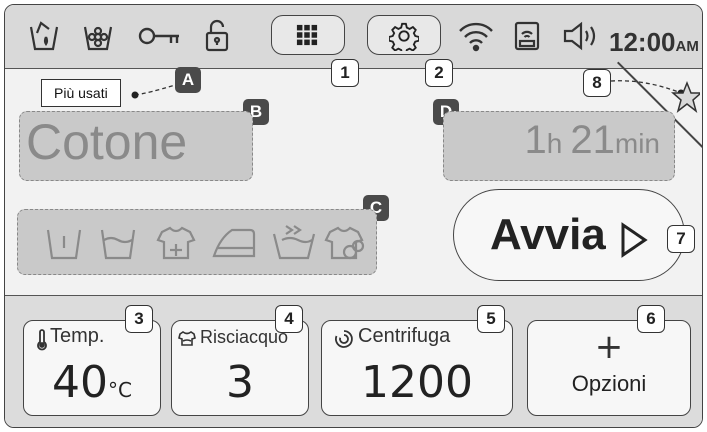 This screenshot has height=432, width=707. Describe the element at coordinates (681, 239) in the screenshot. I see `callout-7: 7` at that location.